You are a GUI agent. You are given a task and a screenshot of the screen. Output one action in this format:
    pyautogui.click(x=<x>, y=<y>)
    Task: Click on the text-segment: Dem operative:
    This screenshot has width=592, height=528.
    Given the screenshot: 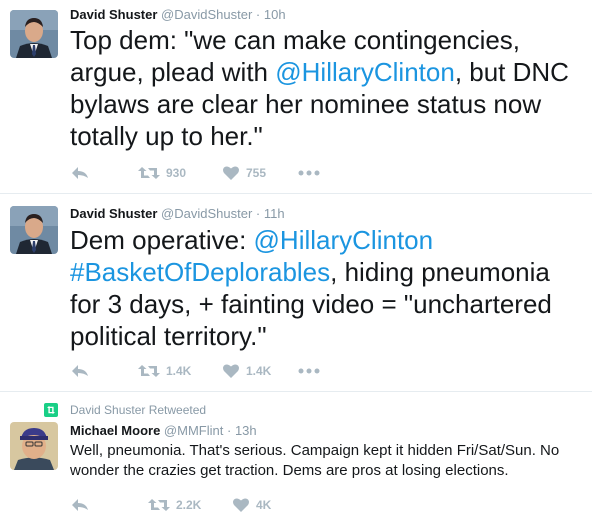 What is the action you would take?
    pyautogui.click(x=162, y=240)
    